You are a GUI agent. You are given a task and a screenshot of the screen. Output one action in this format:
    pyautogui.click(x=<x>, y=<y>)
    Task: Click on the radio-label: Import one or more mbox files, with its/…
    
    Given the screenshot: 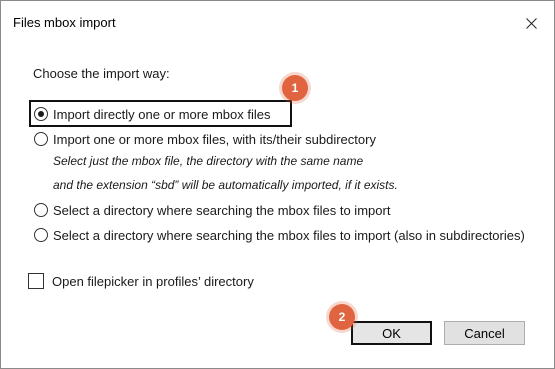 What is the action you would take?
    pyautogui.click(x=214, y=139)
    